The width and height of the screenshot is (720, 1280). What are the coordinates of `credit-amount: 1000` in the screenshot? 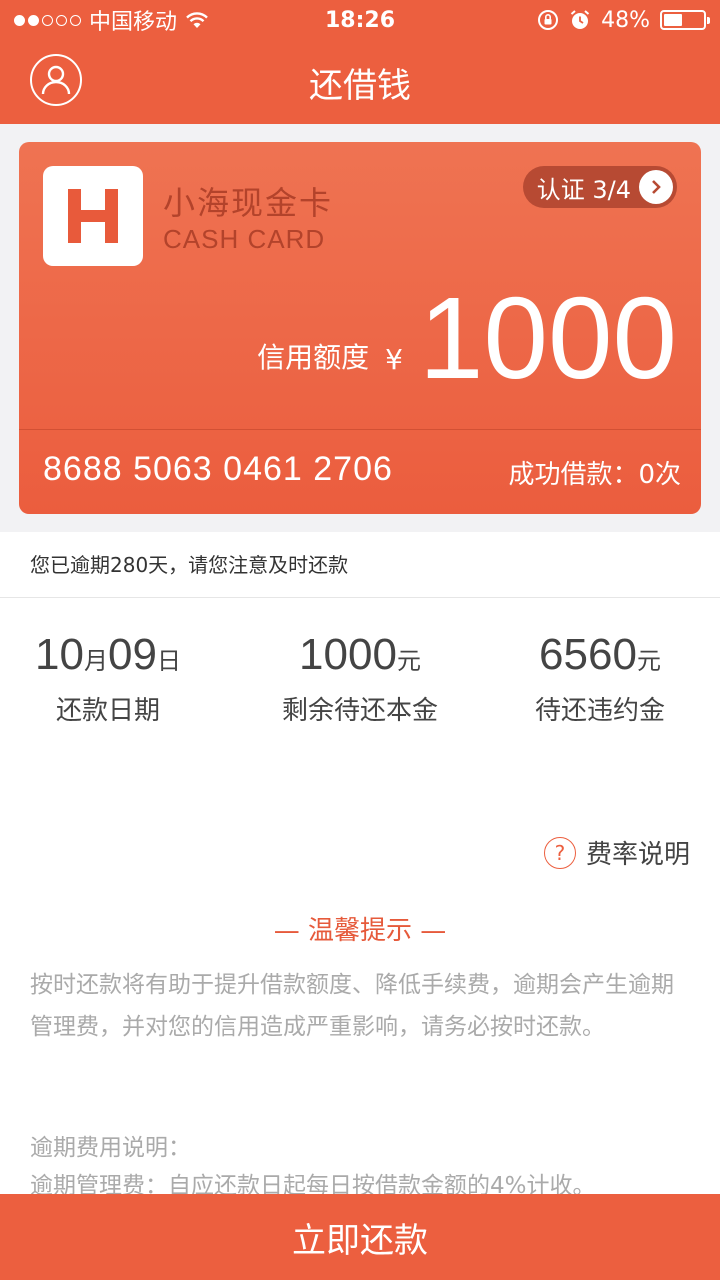 It's located at (547, 338).